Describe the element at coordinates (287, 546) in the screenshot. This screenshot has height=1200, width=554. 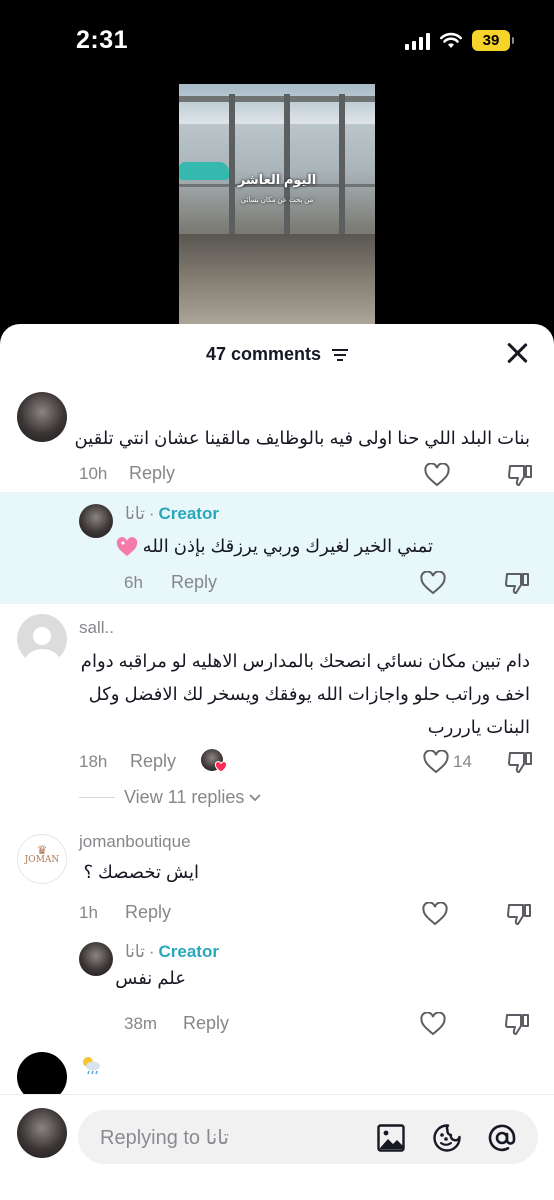
I see `comment-text-body: تمني الخير لغيرك وربي يرزقك بإذن الله` at that location.